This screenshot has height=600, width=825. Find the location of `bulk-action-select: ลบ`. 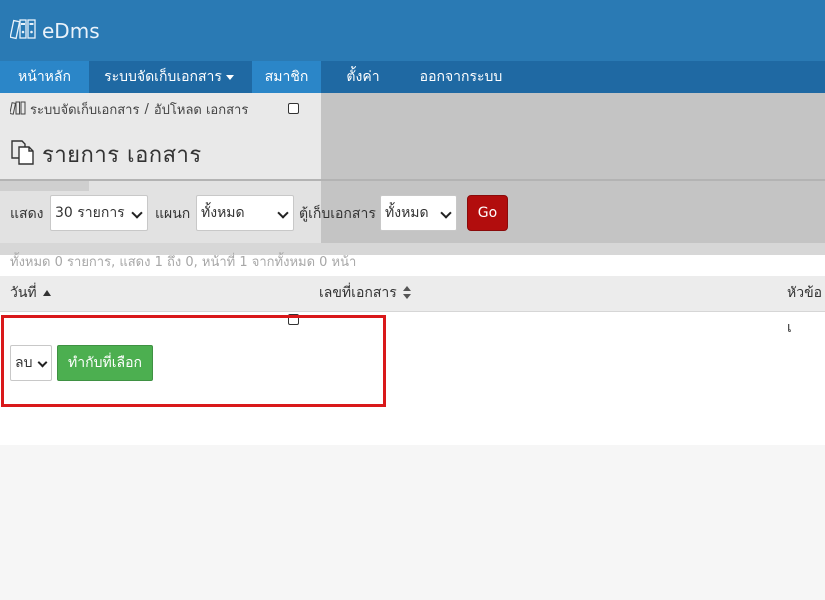

bulk-action-select: ลบ is located at coordinates (31, 363).